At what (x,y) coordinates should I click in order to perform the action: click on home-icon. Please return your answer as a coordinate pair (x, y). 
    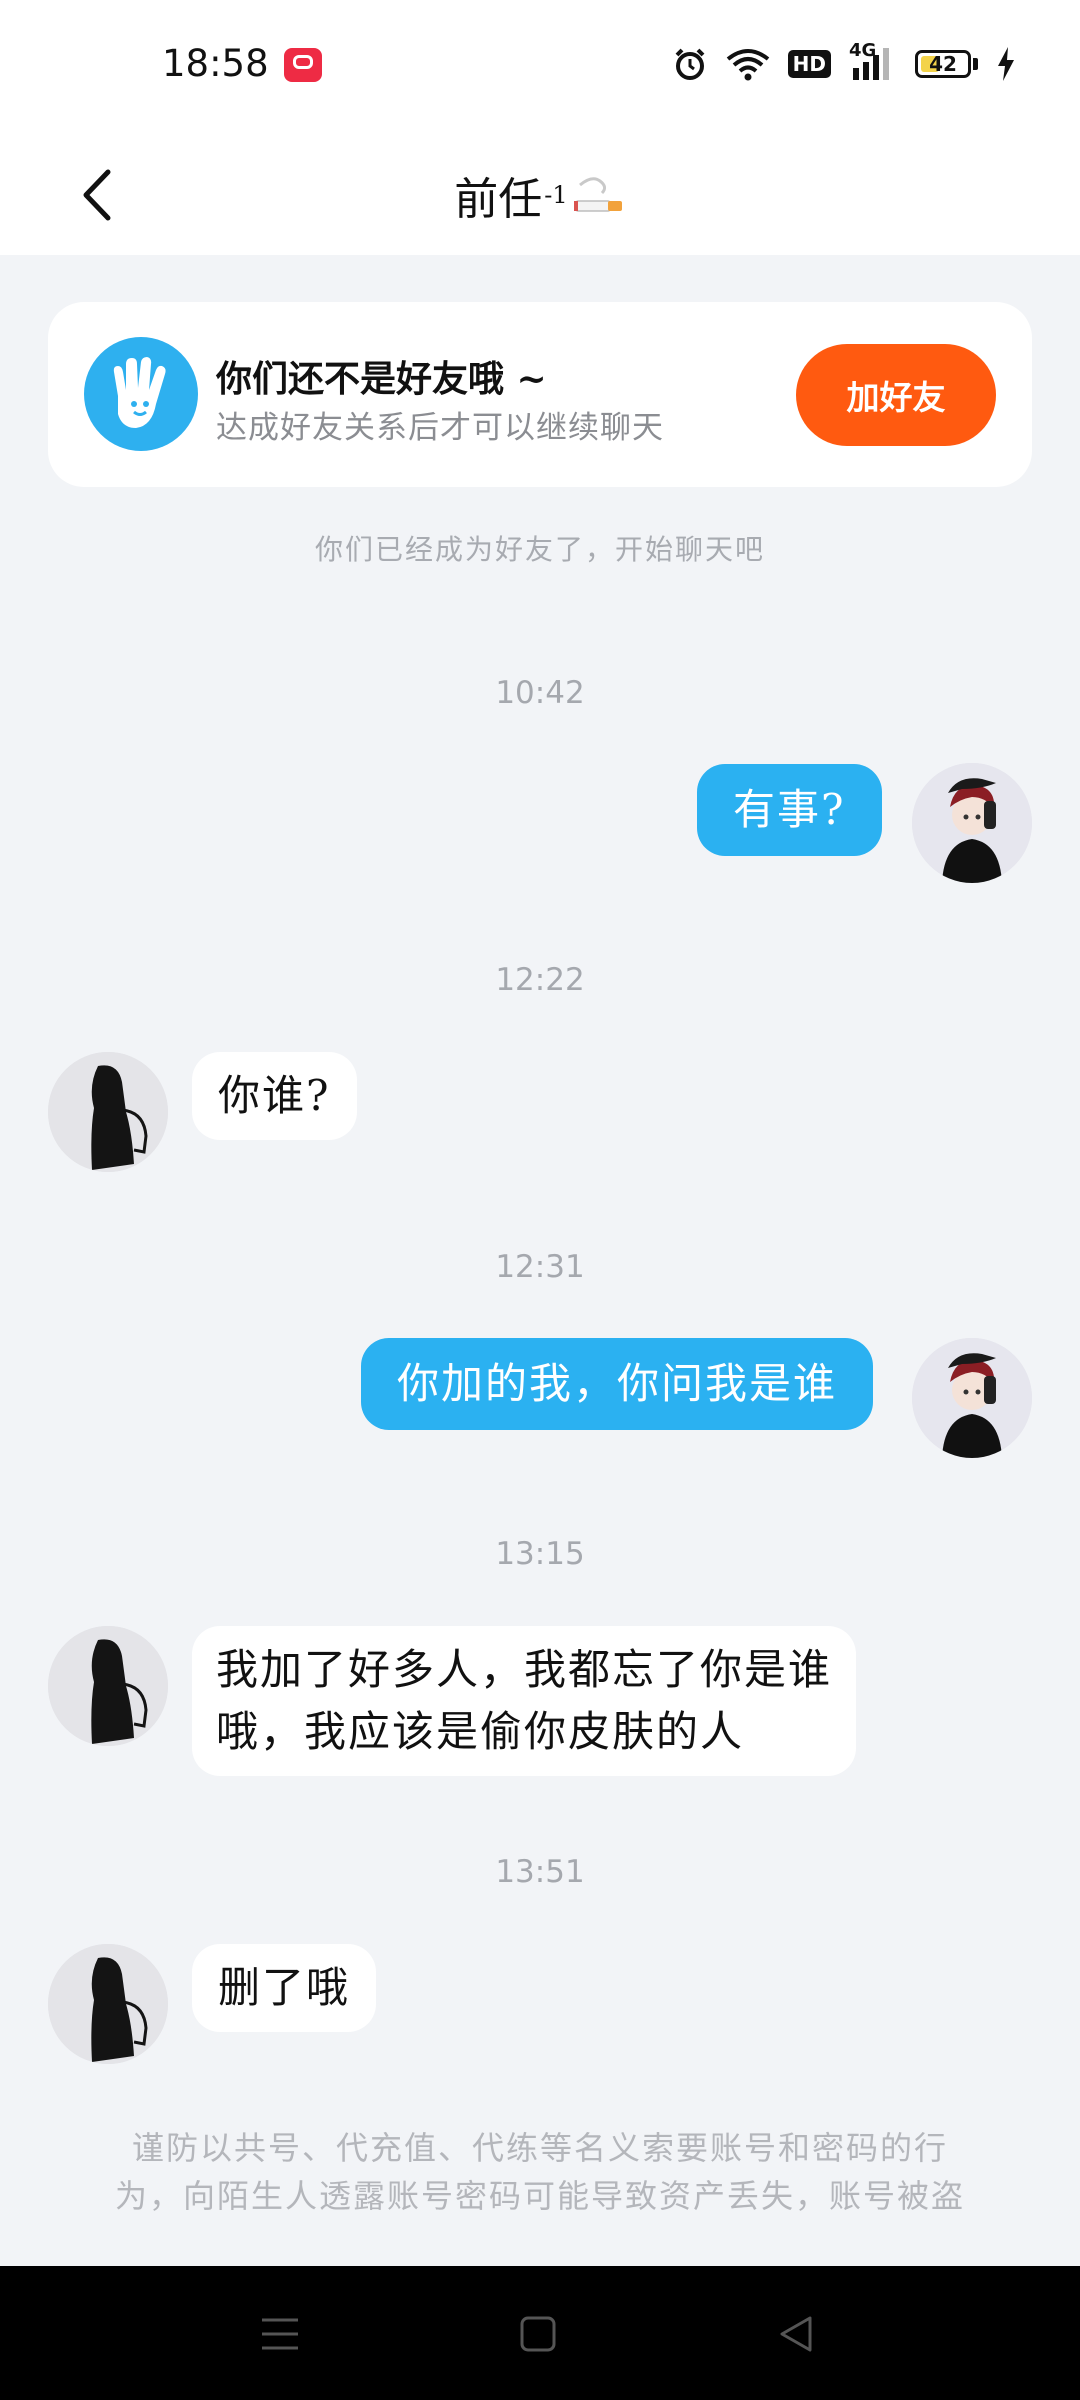
    Looking at the image, I should click on (538, 2334).